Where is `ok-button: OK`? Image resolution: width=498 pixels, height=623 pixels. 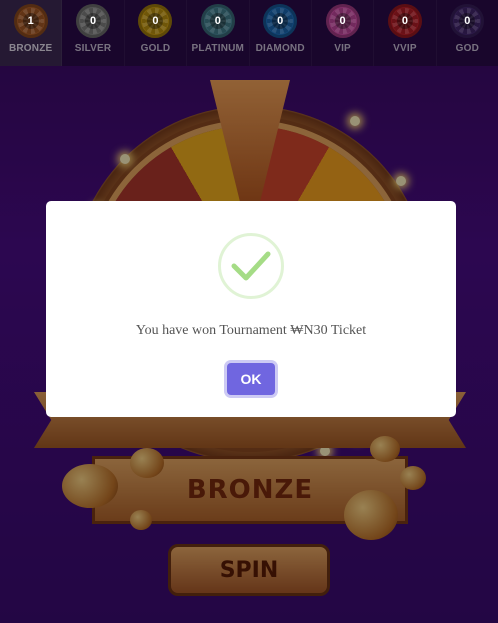 ok-button: OK is located at coordinates (251, 379).